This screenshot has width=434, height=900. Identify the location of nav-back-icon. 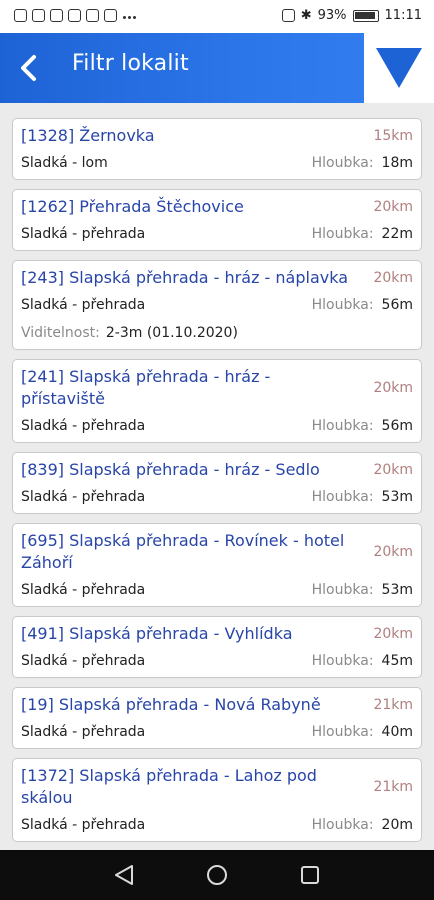
(124, 875).